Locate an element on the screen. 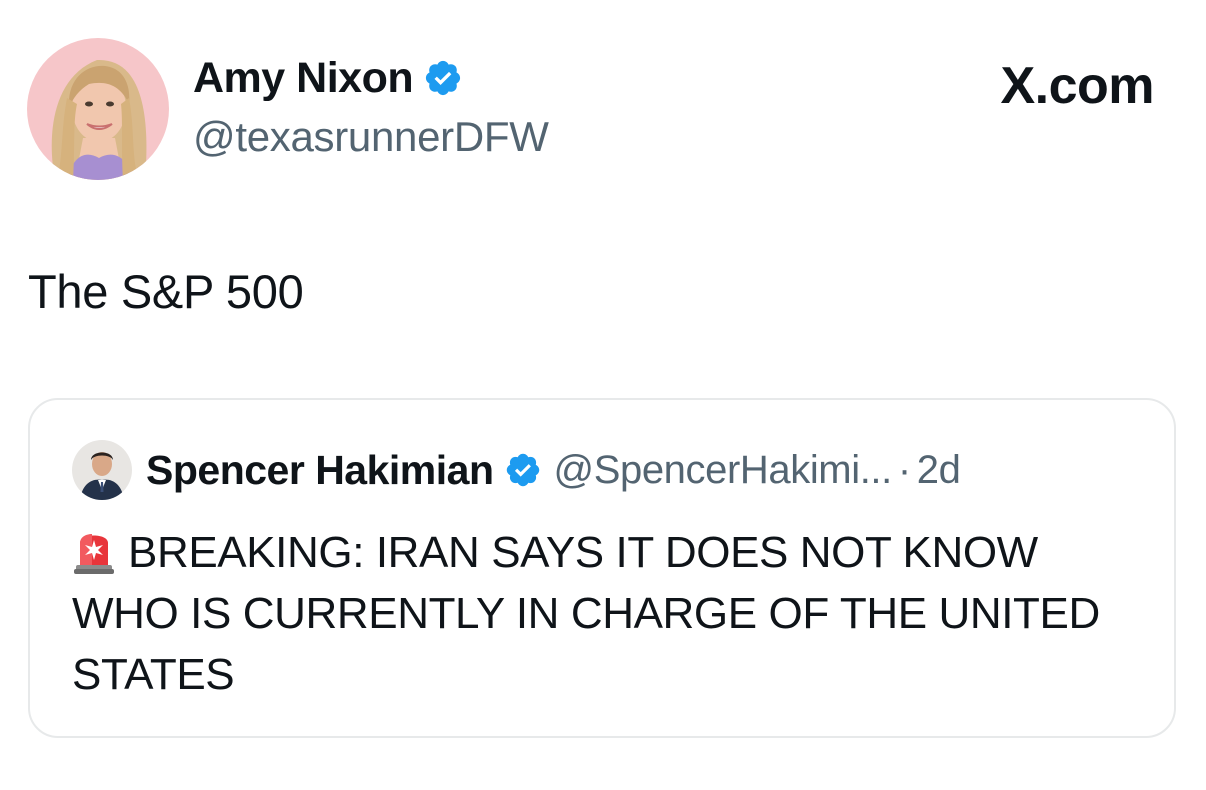 The image size is (1206, 790). quoted-tweet-header: Spencer Hakimian @SpencerHakimi... · 2d is located at coordinates (553, 470).